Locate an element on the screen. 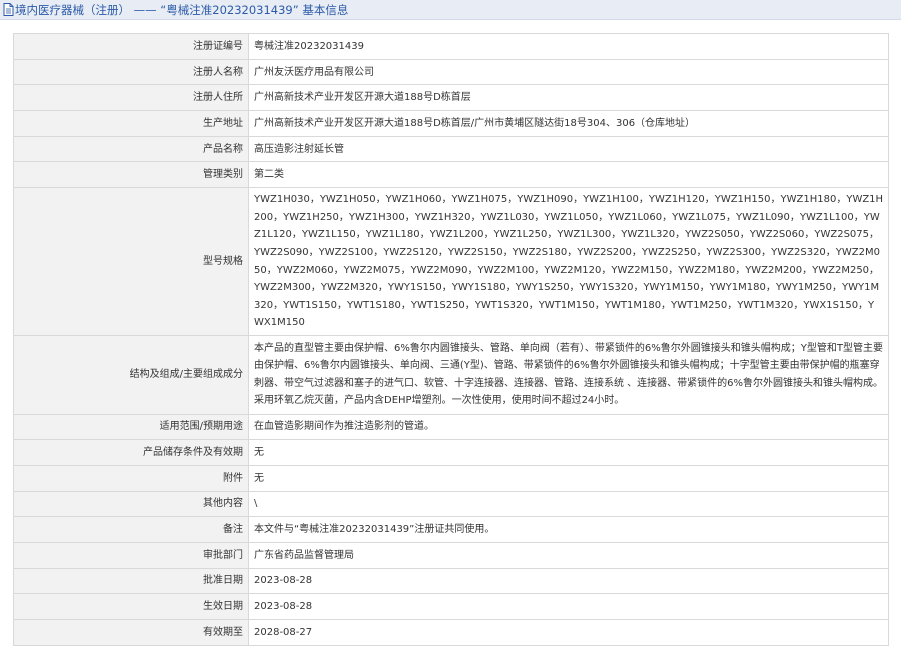 The height and width of the screenshot is (646, 901). row-value: \ is located at coordinates (568, 504).